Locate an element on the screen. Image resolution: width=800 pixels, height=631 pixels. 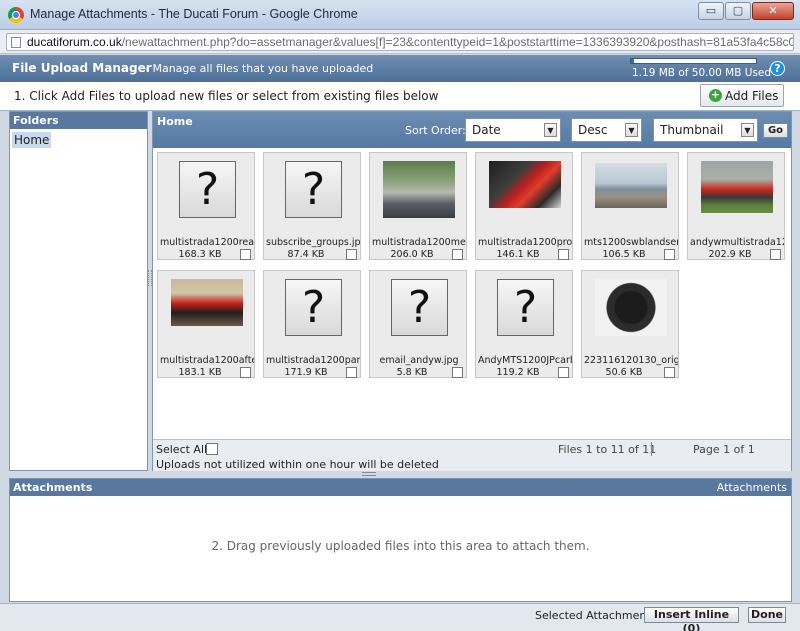
file-name: multistrada1200protap is located at coordinates (525, 242).